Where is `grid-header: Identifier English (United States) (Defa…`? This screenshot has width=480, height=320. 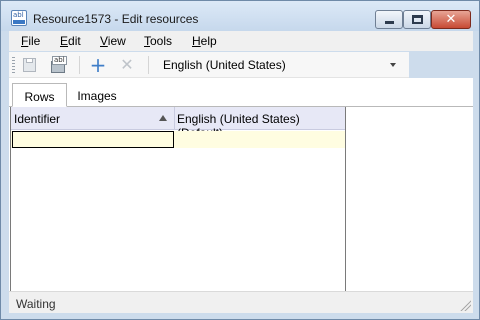
grid-header: Identifier English (United States) (Defa… is located at coordinates (178, 123).